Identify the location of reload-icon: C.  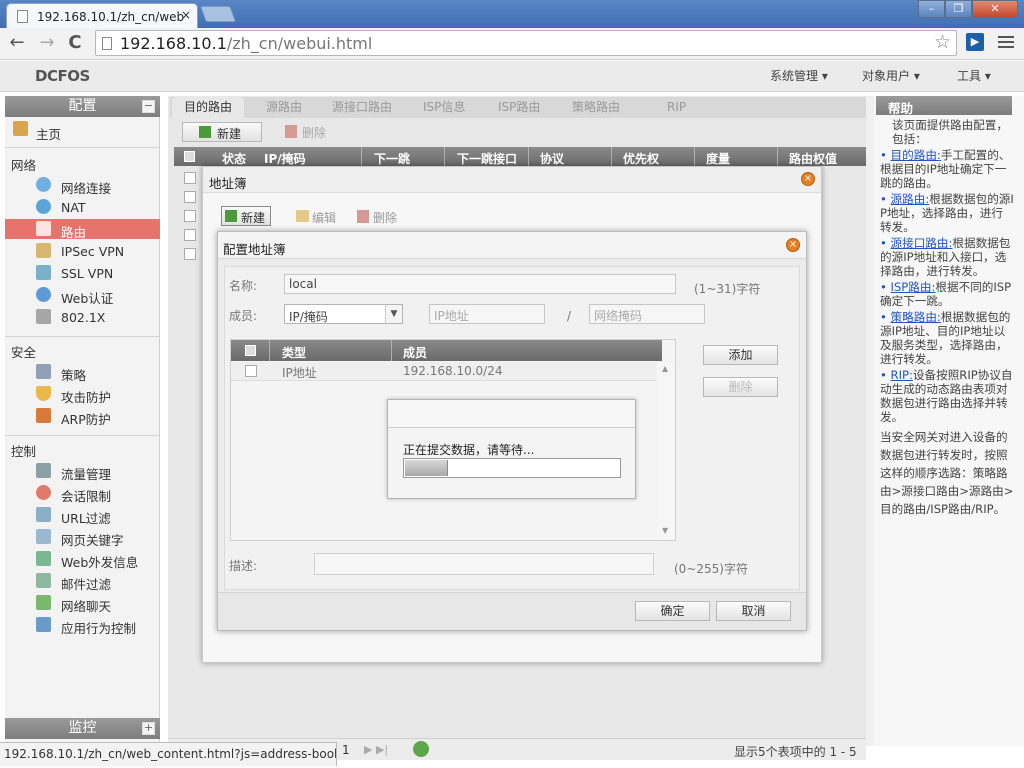
(75, 42).